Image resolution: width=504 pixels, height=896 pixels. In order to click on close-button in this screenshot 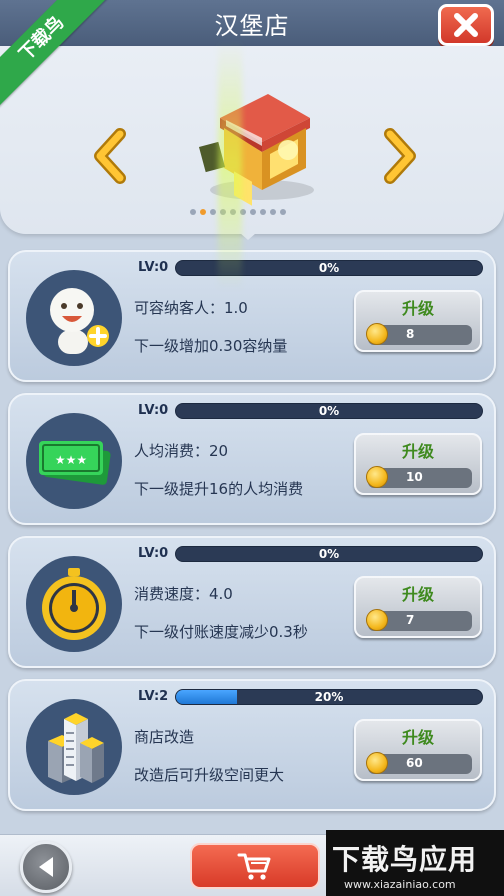, I will do `click(466, 25)`.